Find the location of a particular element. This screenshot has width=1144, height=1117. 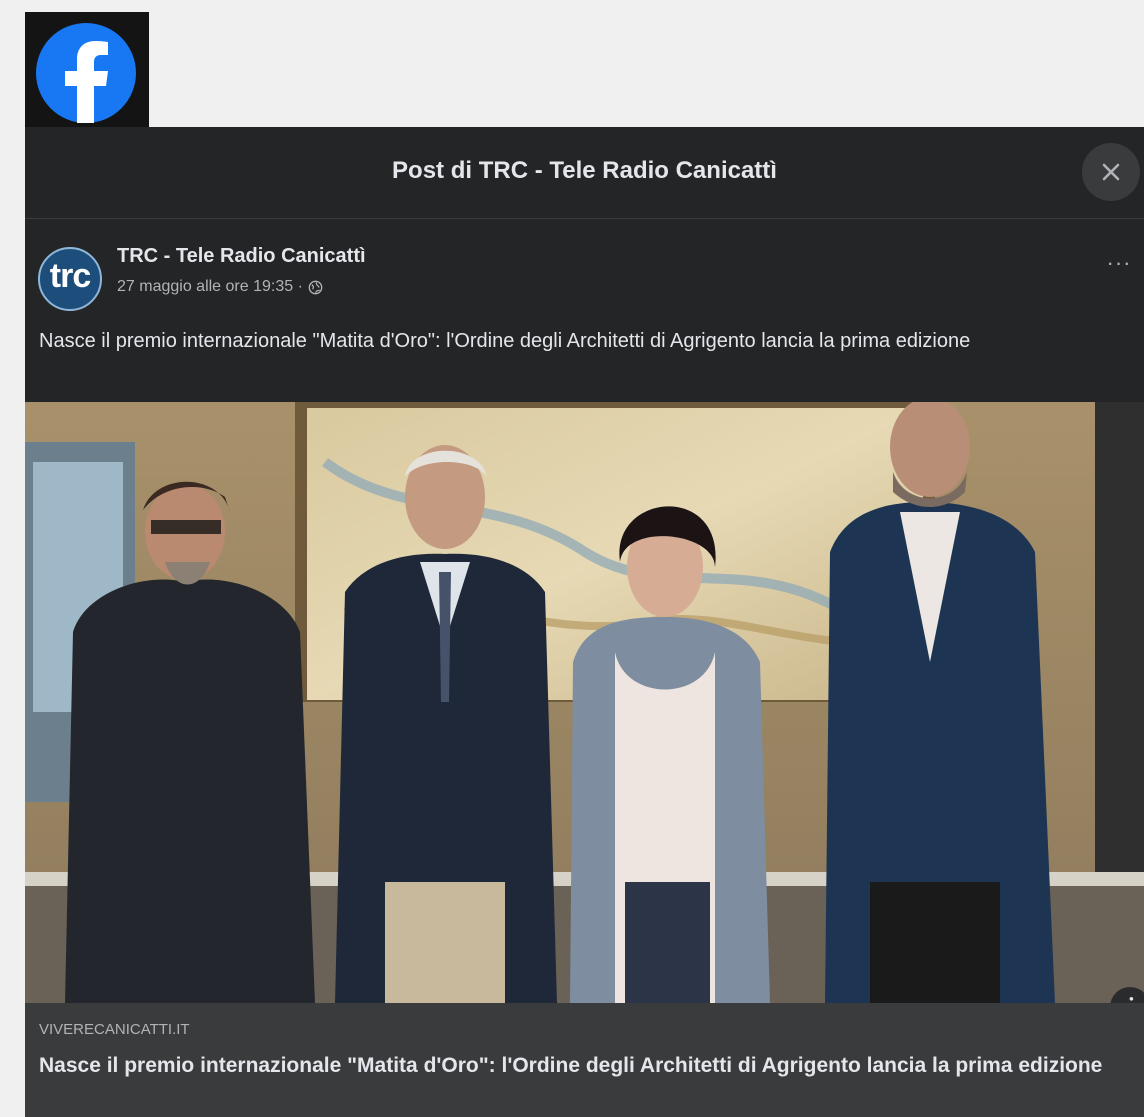

close-icon is located at coordinates (1111, 172).